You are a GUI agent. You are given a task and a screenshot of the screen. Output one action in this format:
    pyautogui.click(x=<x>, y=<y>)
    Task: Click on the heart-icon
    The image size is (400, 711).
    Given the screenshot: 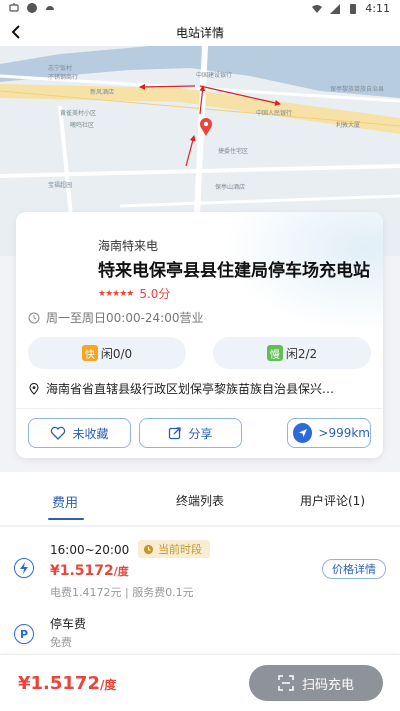 What is the action you would take?
    pyautogui.click(x=58, y=433)
    